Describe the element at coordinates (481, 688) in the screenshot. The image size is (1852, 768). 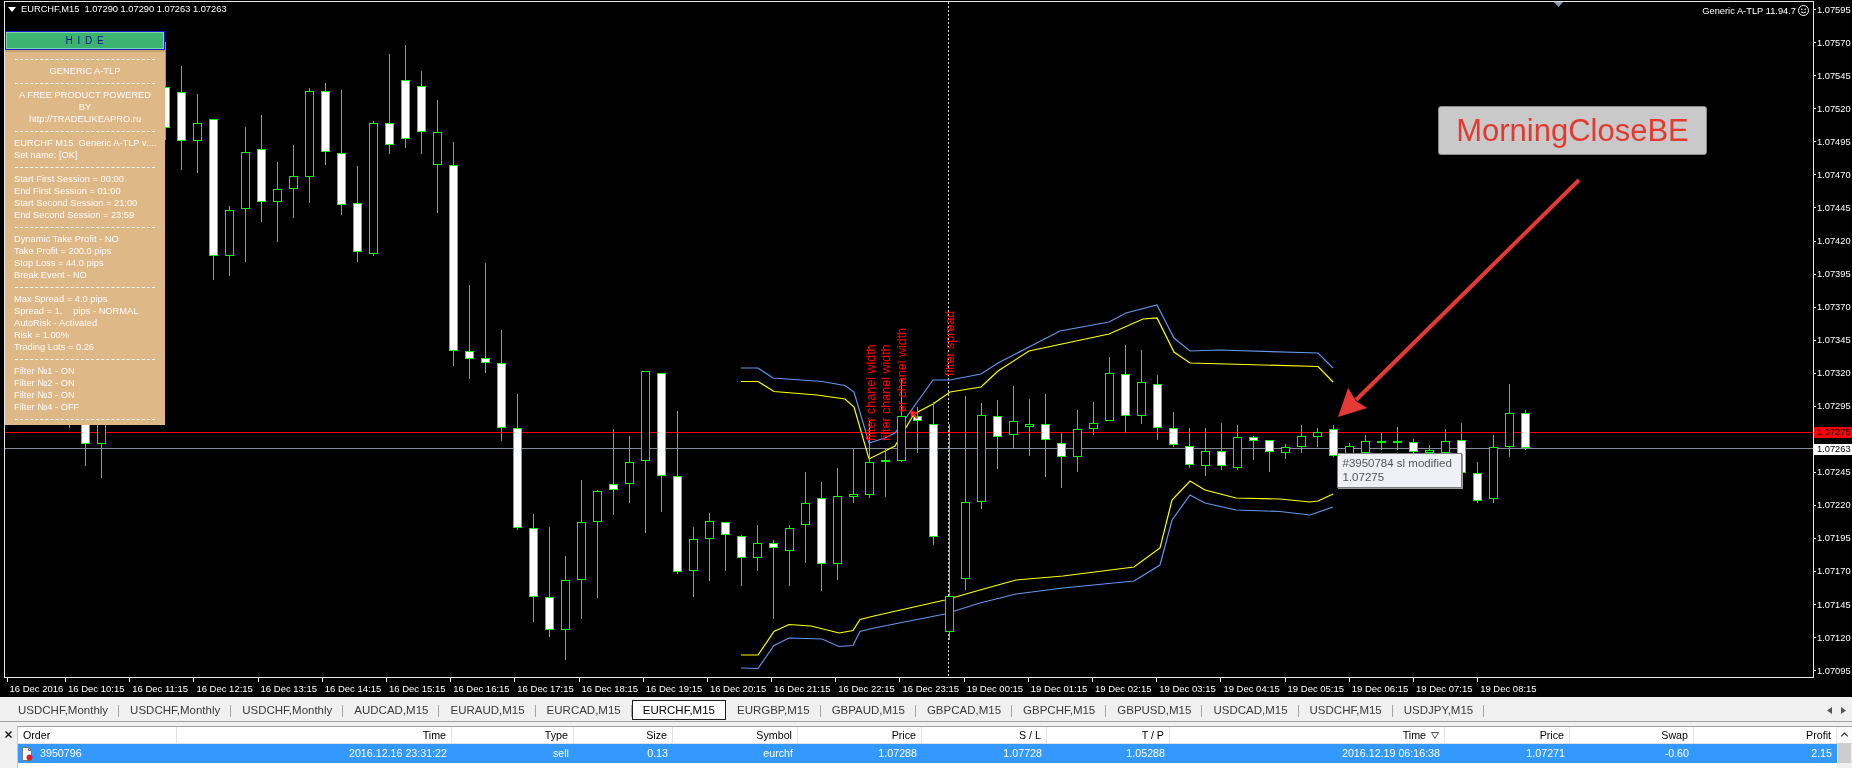
I see `time-label: 16 Dec 16:15` at that location.